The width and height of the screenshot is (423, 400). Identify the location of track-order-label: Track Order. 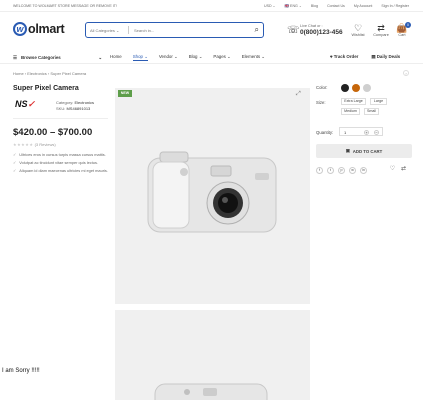
(346, 56).